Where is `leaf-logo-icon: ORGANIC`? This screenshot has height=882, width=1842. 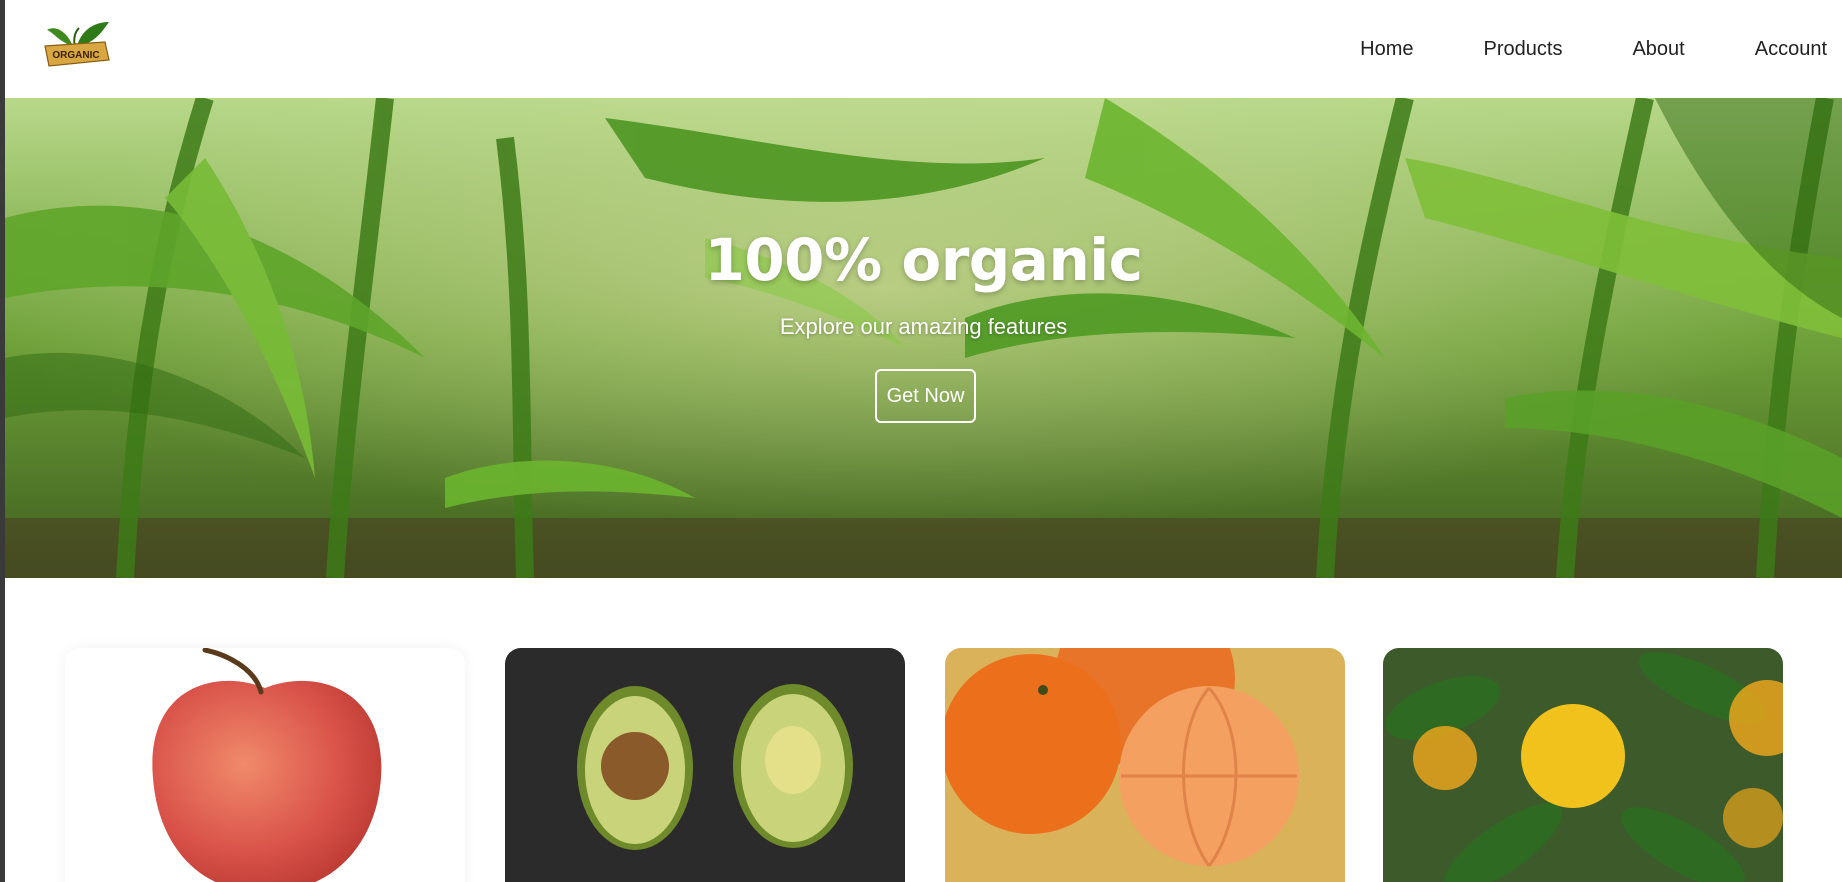
leaf-logo-icon: ORGANIC is located at coordinates (77, 44).